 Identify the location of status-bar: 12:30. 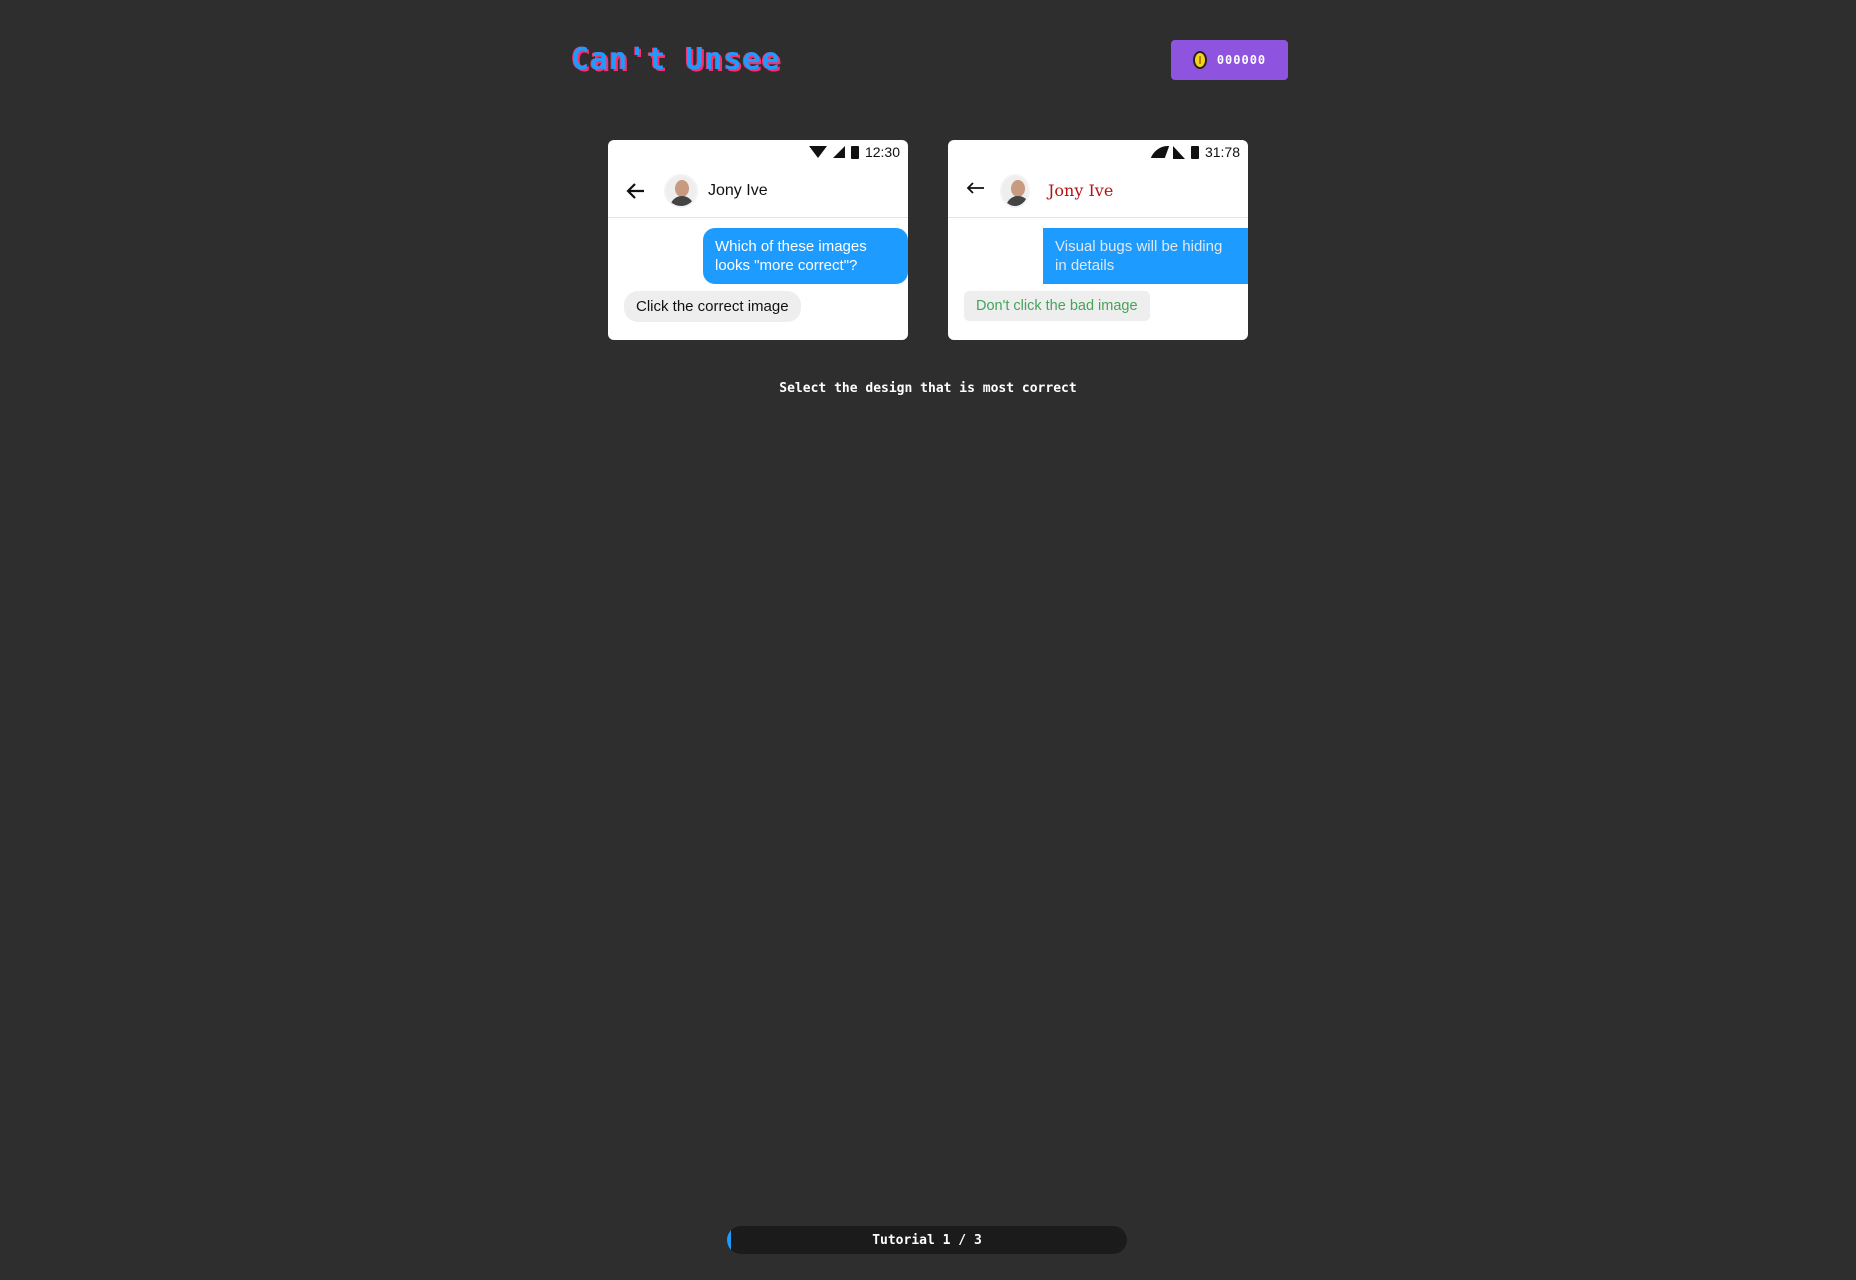
(758, 152).